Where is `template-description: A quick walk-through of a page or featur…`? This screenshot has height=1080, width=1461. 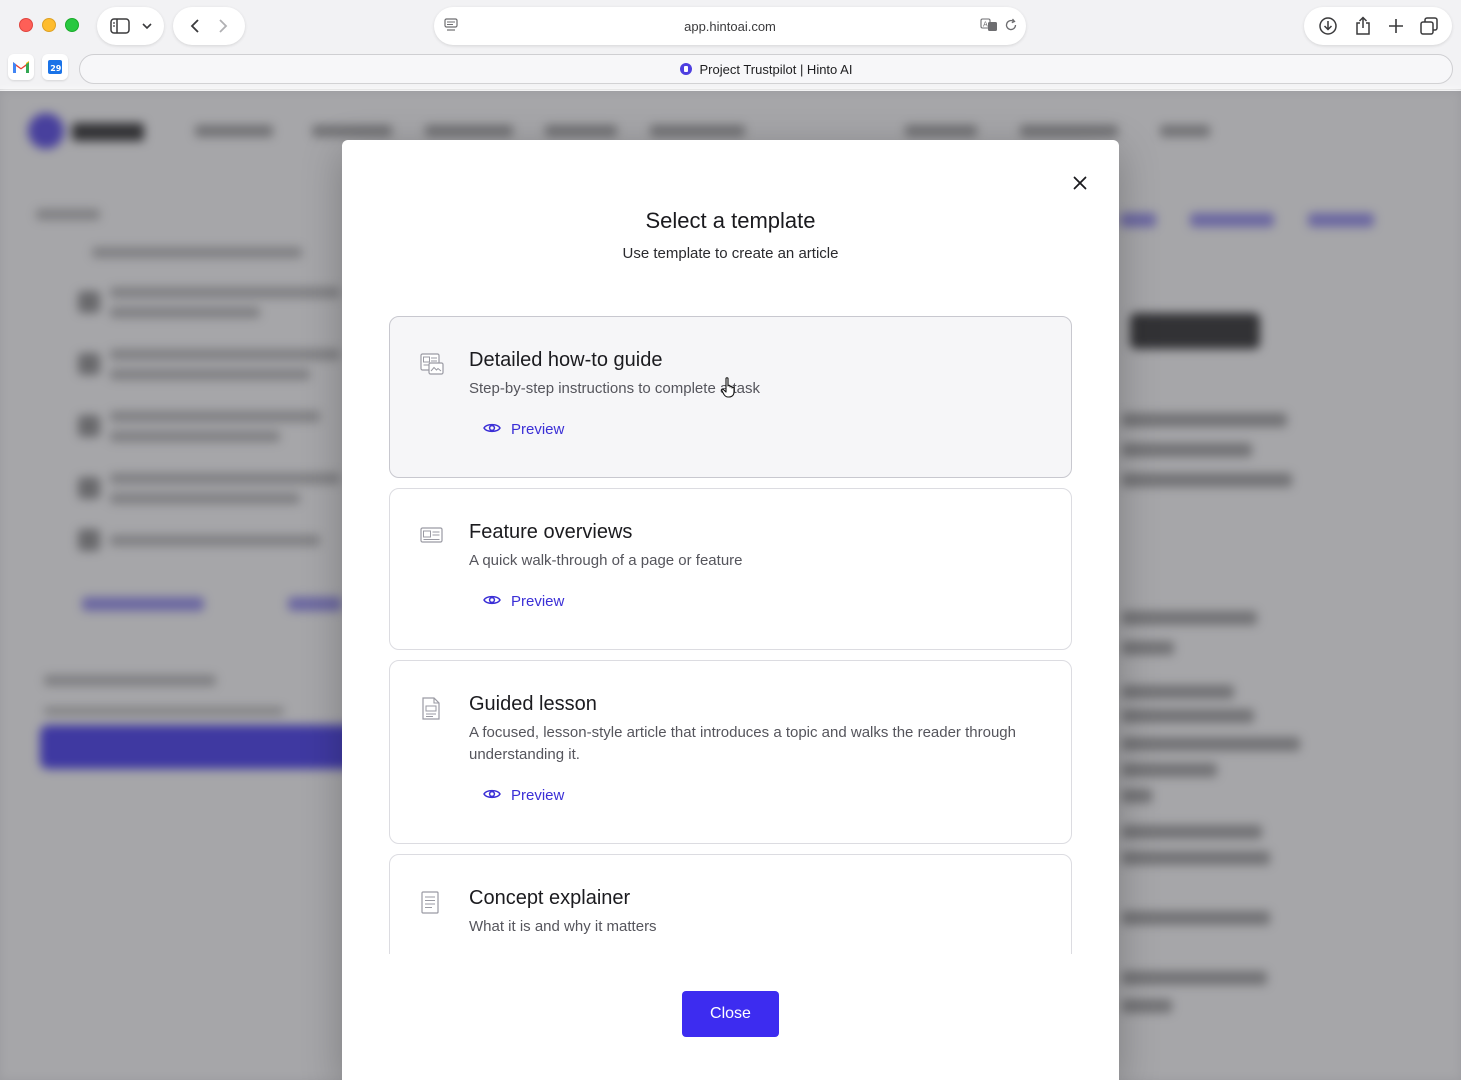 template-description: A quick walk-through of a page or featur… is located at coordinates (606, 560).